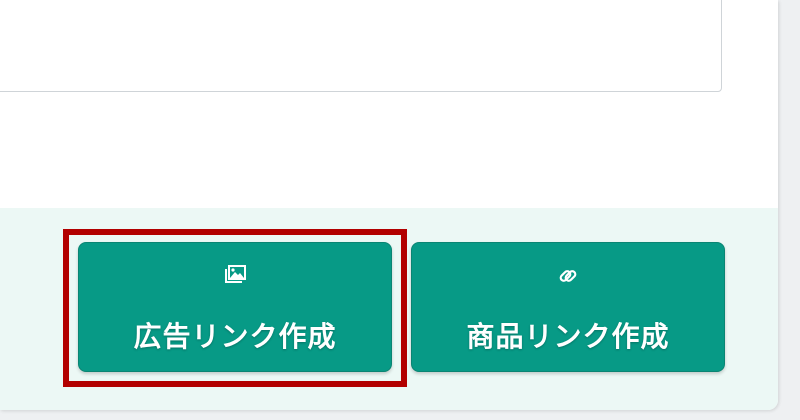 The image size is (800, 420). What do you see at coordinates (568, 336) in the screenshot?
I see `create-product-link-label: 商品リンク作成` at bounding box center [568, 336].